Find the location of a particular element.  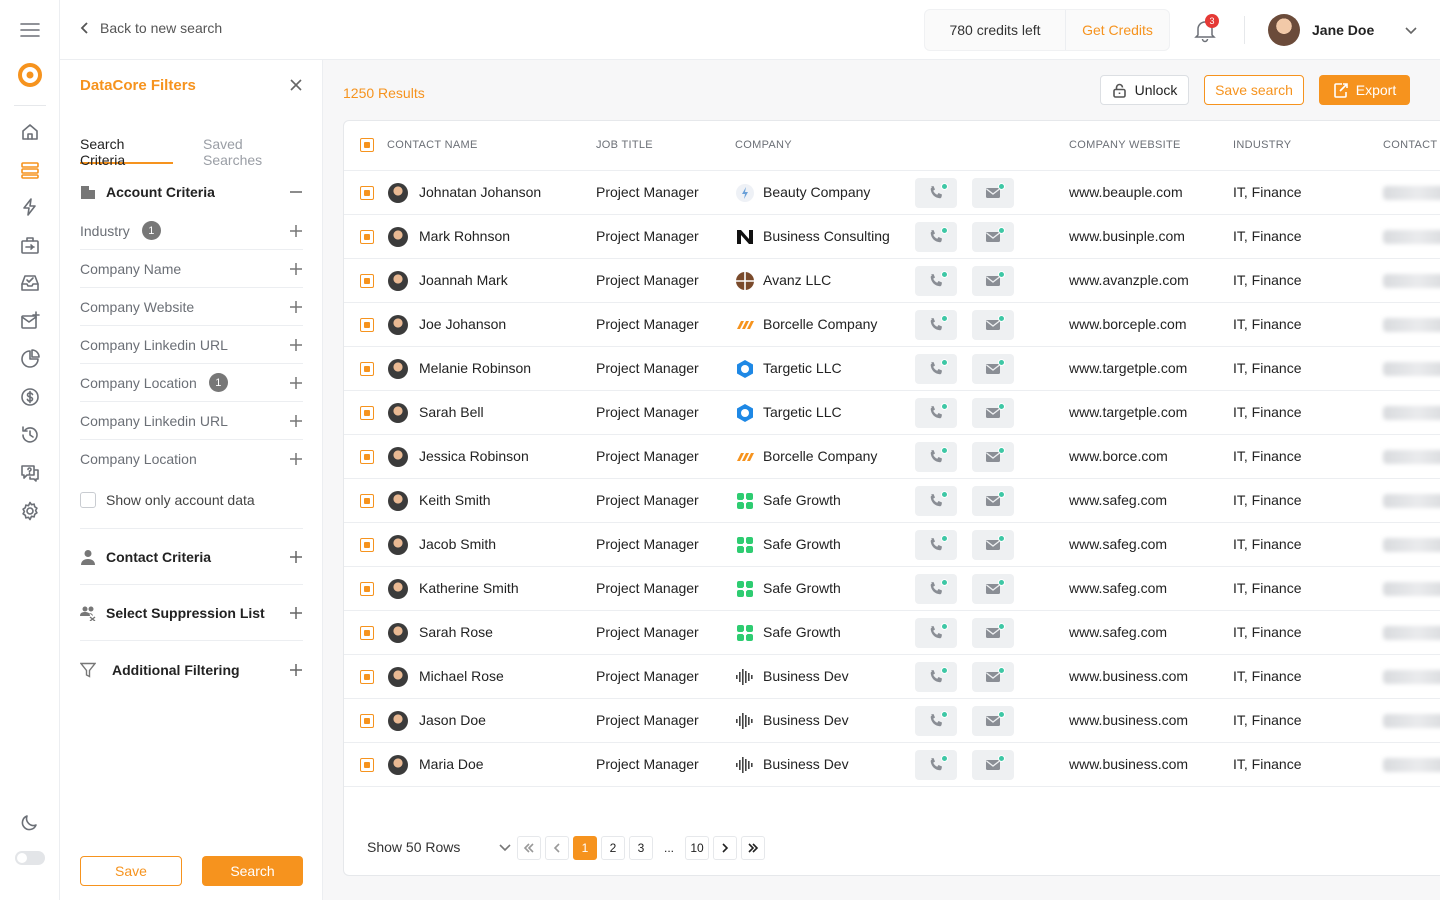

mail-add-icon is located at coordinates (30, 321).